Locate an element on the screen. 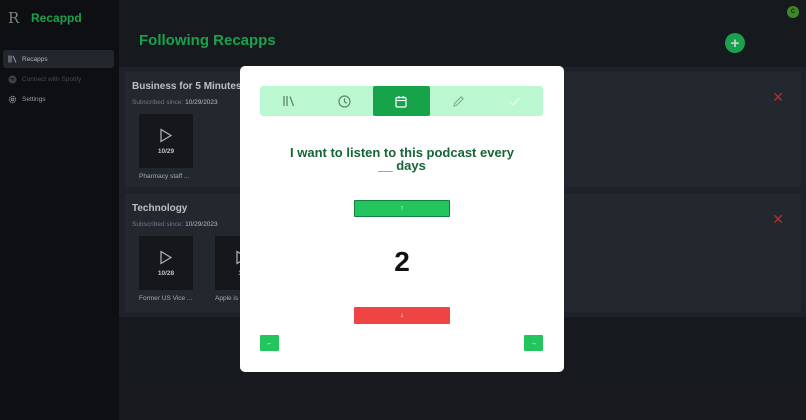 The image size is (806, 420). pencil-icon is located at coordinates (458, 101).